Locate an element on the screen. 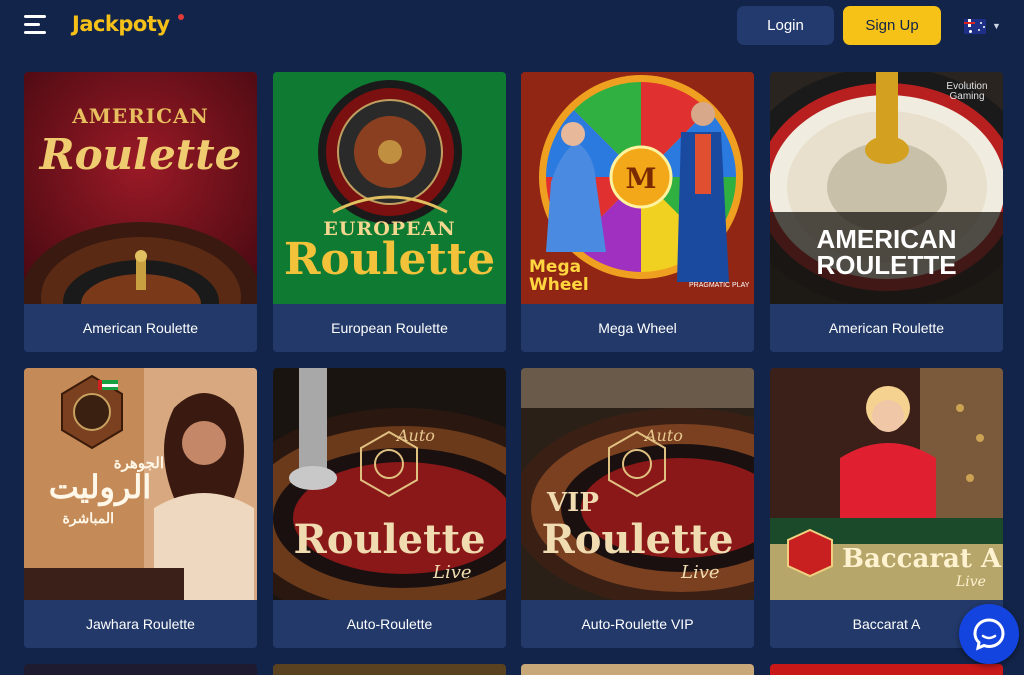  game-thumbnail: AMERICAN Roulette is located at coordinates (140, 188).